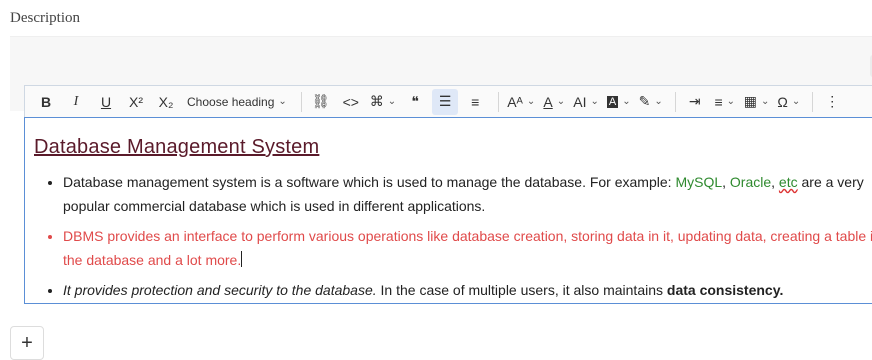 This screenshot has width=872, height=360. I want to click on font-color-icon: A ⌄, so click(554, 102).